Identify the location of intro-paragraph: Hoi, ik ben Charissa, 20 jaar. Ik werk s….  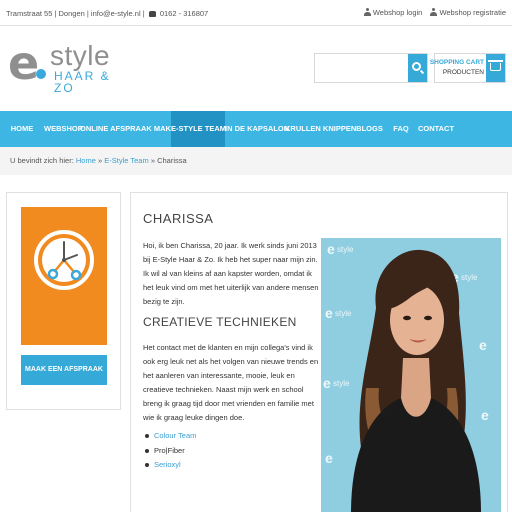
(231, 273).